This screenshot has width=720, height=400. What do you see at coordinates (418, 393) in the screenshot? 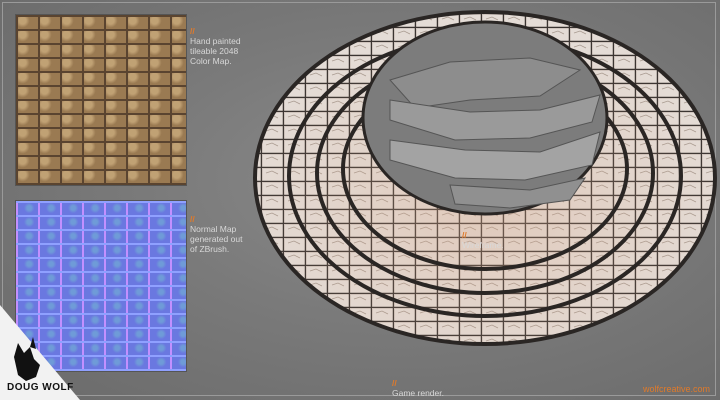
I see `game-render-caption-text: Game render.` at bounding box center [418, 393].